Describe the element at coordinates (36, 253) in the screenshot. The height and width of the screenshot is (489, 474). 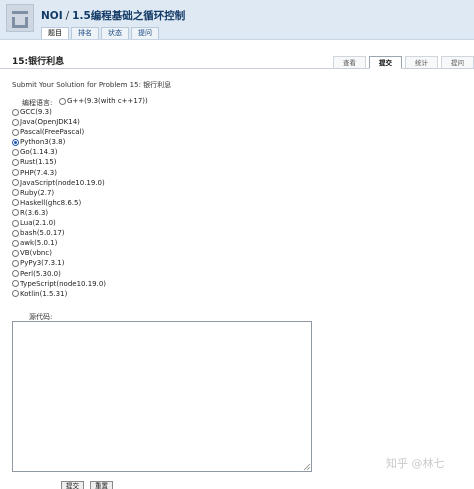
I see `language-option-label: VB(vbnc)` at that location.